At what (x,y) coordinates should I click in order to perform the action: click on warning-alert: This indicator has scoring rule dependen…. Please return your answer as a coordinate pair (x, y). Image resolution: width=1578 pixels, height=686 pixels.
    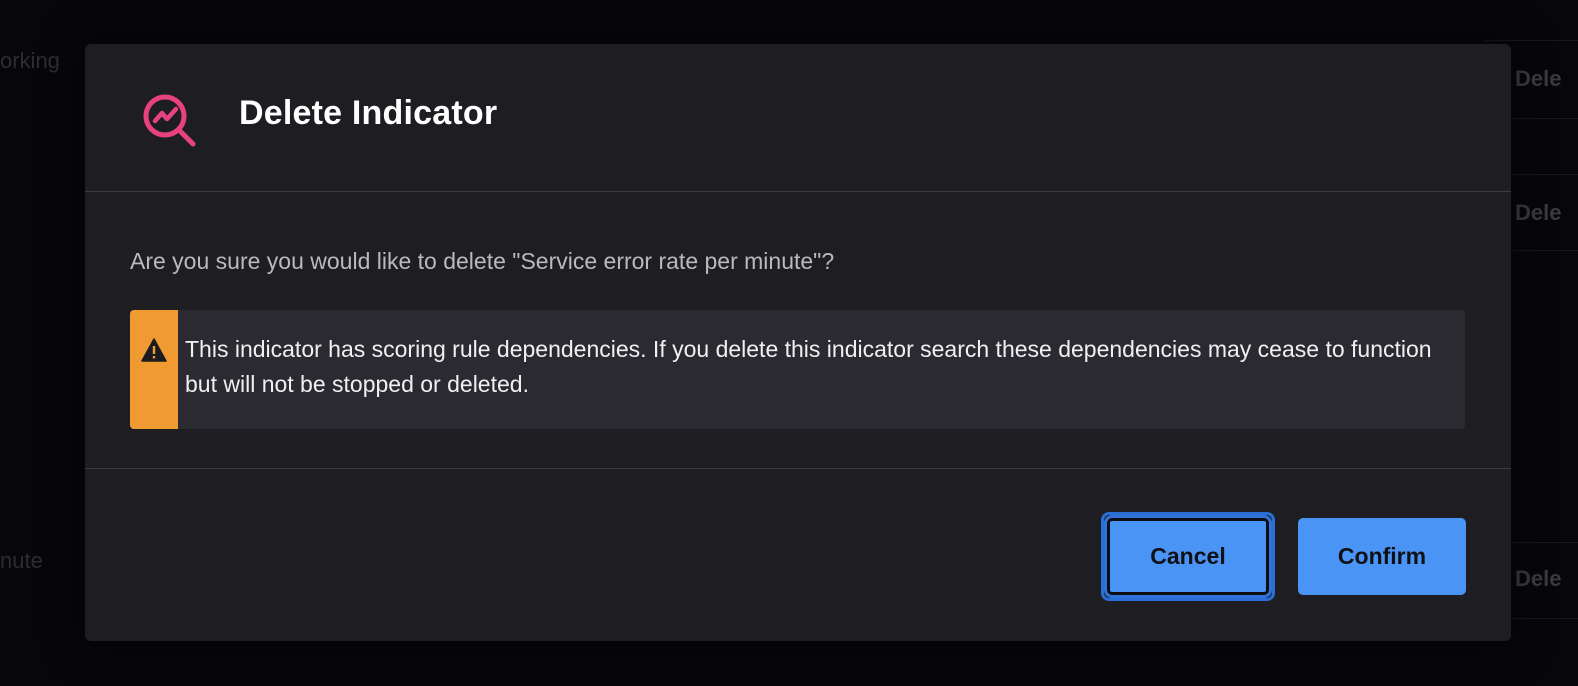
    Looking at the image, I should click on (797, 369).